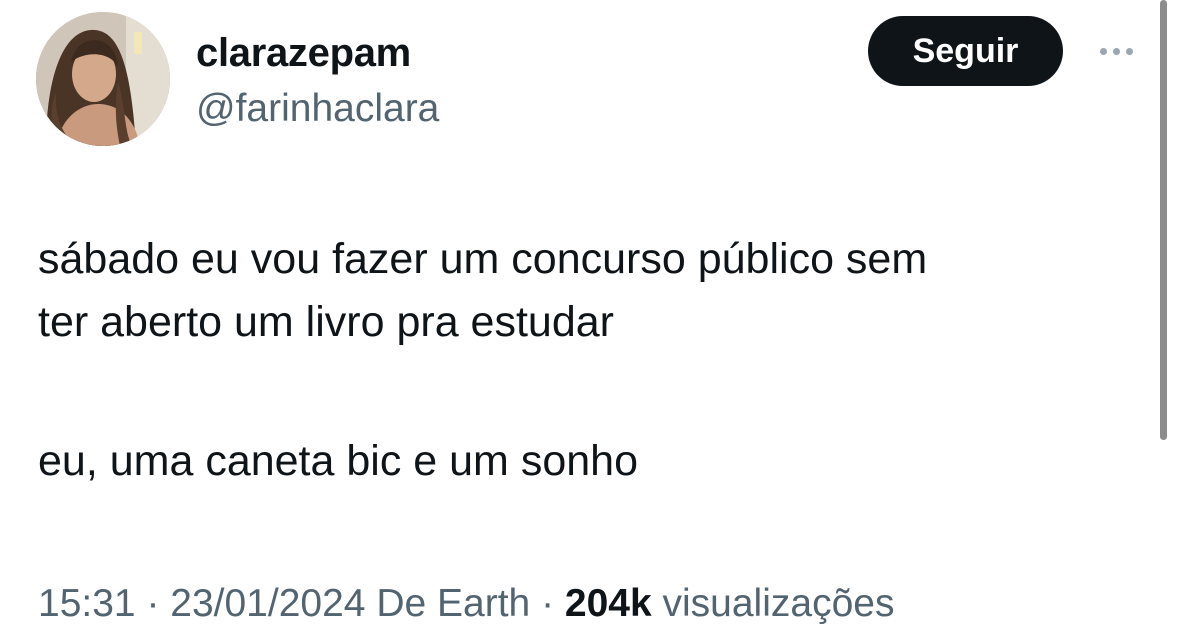 This screenshot has height=639, width=1179. What do you see at coordinates (965, 51) in the screenshot?
I see `follow-button: Seguir` at bounding box center [965, 51].